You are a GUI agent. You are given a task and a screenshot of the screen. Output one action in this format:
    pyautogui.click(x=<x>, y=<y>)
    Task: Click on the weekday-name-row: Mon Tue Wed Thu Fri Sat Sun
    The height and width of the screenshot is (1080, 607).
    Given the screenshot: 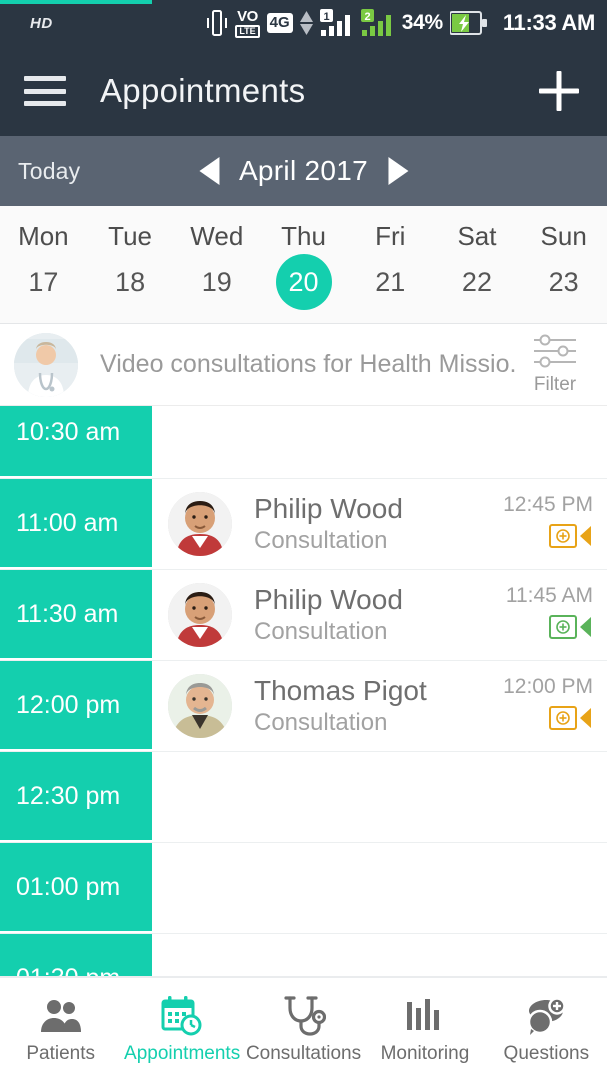 What is the action you would take?
    pyautogui.click(x=303, y=234)
    